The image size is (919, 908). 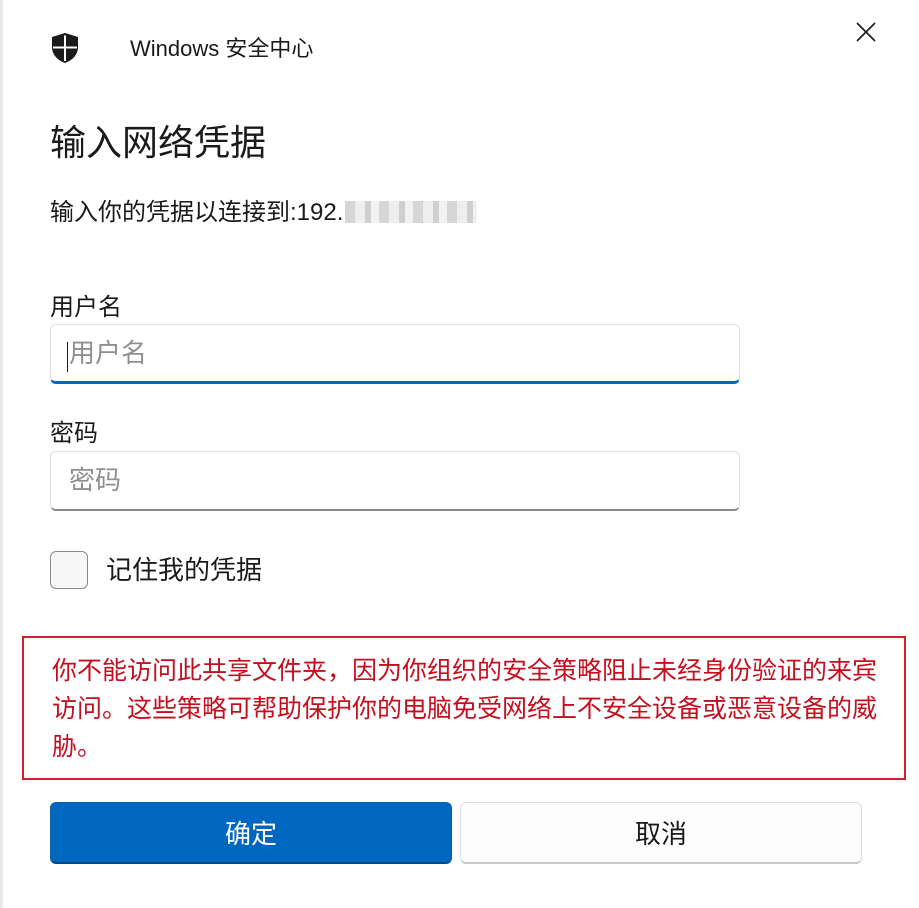 What do you see at coordinates (69, 570) in the screenshot?
I see `remember-credentials-checkbox` at bounding box center [69, 570].